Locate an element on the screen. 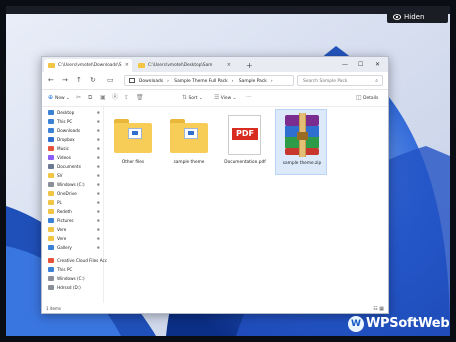 Image resolution: width=456 pixels, height=342 pixels. sidebar-item: Dropbox ✱ is located at coordinates (73, 139).